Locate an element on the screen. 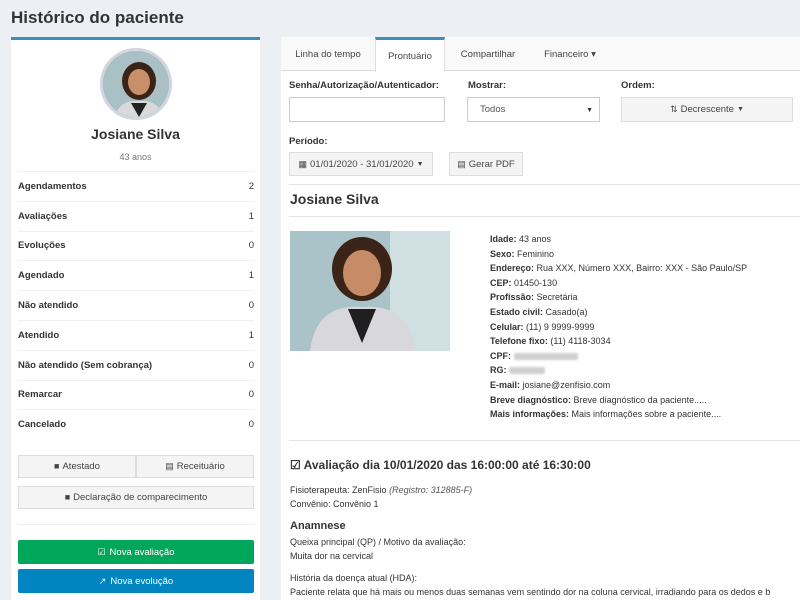  stat-row: Não atendido 0 is located at coordinates (136, 305).